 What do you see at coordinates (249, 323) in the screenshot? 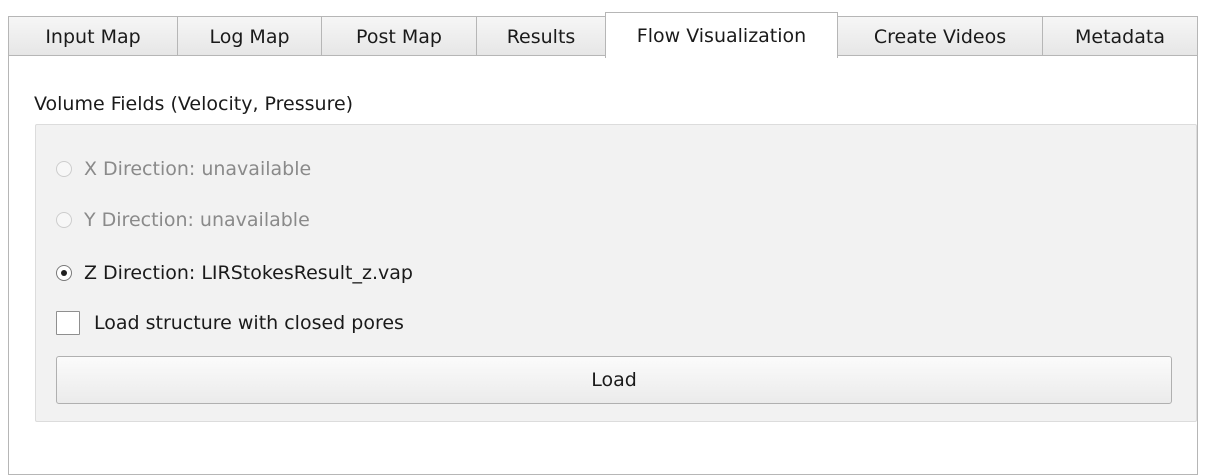
I see `checkbox-label: Load structure with closed pores` at bounding box center [249, 323].